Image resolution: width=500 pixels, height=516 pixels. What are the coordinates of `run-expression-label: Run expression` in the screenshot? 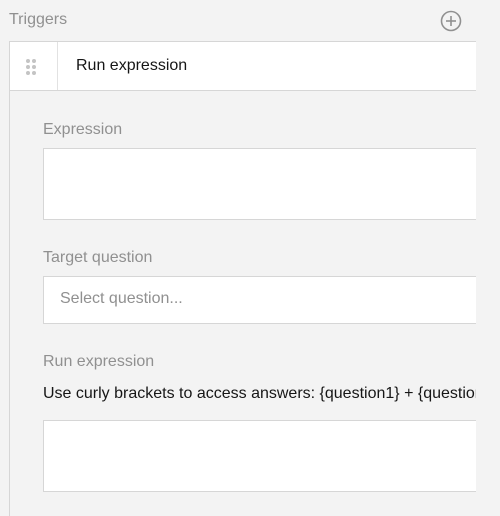 It's located at (99, 361).